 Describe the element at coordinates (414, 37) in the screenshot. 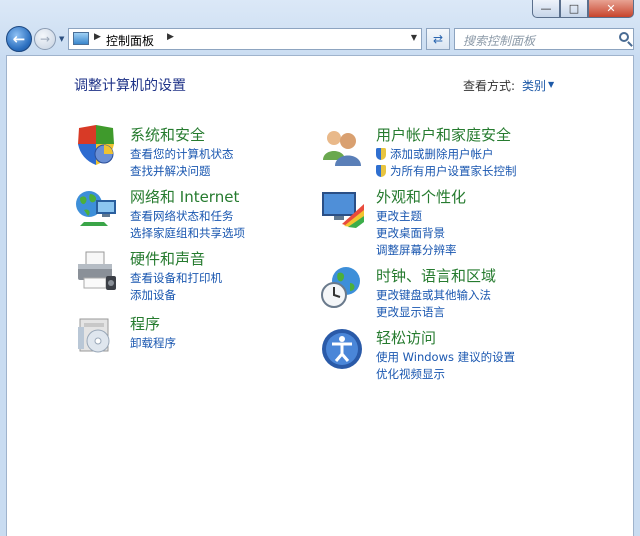

I see `address-dropdown-icon: ▼` at that location.